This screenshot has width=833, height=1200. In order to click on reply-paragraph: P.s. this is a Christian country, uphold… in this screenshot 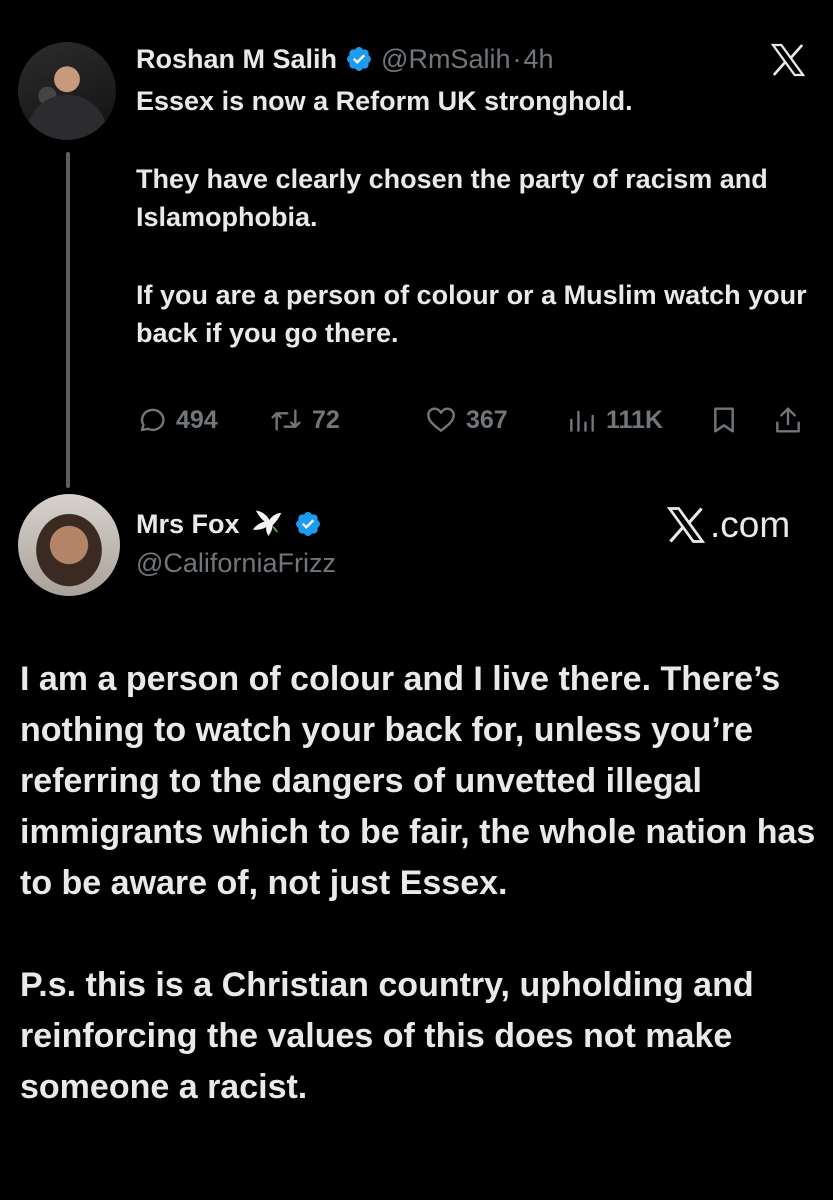, I will do `click(387, 1036)`.